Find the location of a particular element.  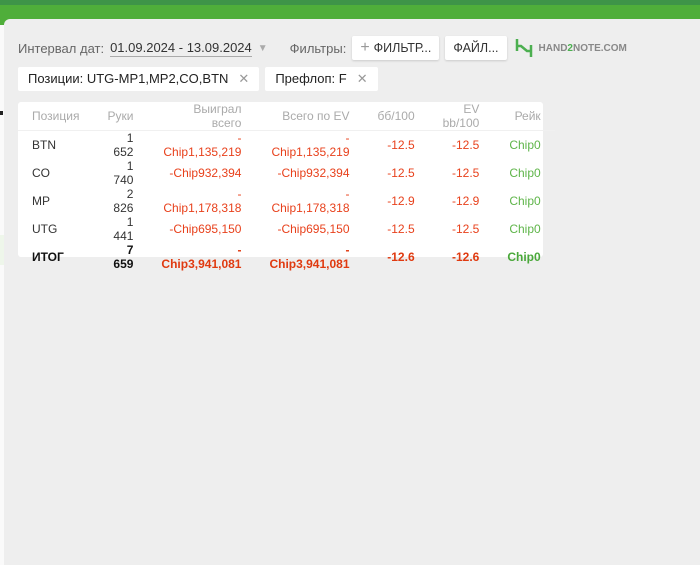

hand2note-logo: HAND2NOTE.COM is located at coordinates (571, 48).